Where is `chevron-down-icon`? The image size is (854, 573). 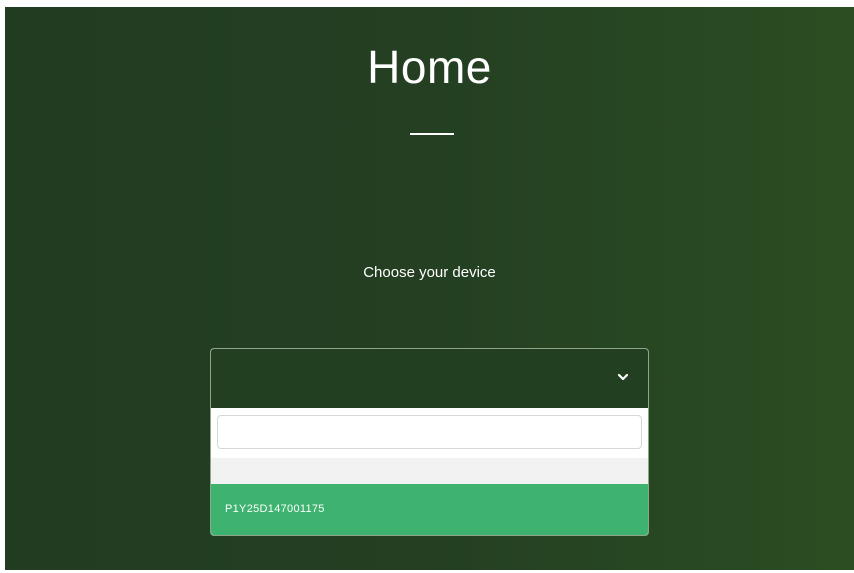
chevron-down-icon is located at coordinates (623, 377).